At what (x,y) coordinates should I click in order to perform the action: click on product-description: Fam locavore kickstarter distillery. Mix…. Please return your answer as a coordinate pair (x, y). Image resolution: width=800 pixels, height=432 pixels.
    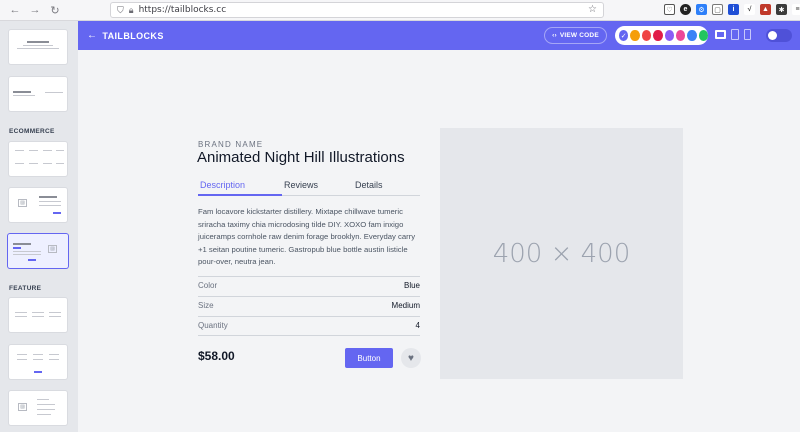
    Looking at the image, I should click on (307, 236).